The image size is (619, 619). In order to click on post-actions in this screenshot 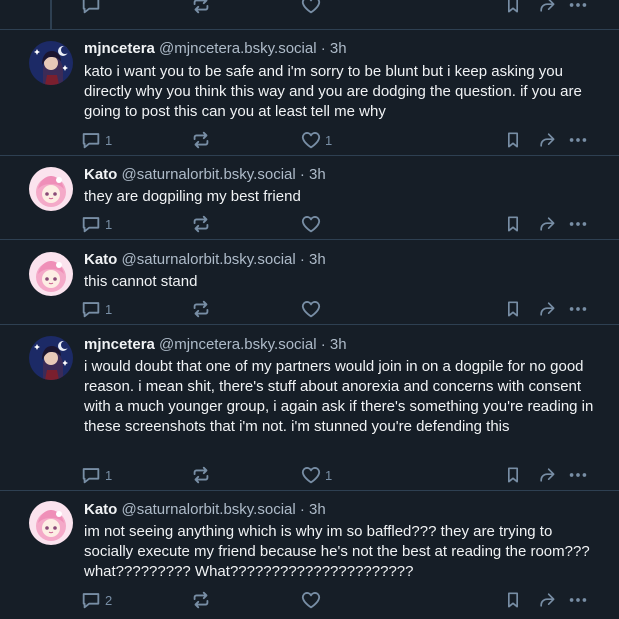, I will do `click(345, 8)`.